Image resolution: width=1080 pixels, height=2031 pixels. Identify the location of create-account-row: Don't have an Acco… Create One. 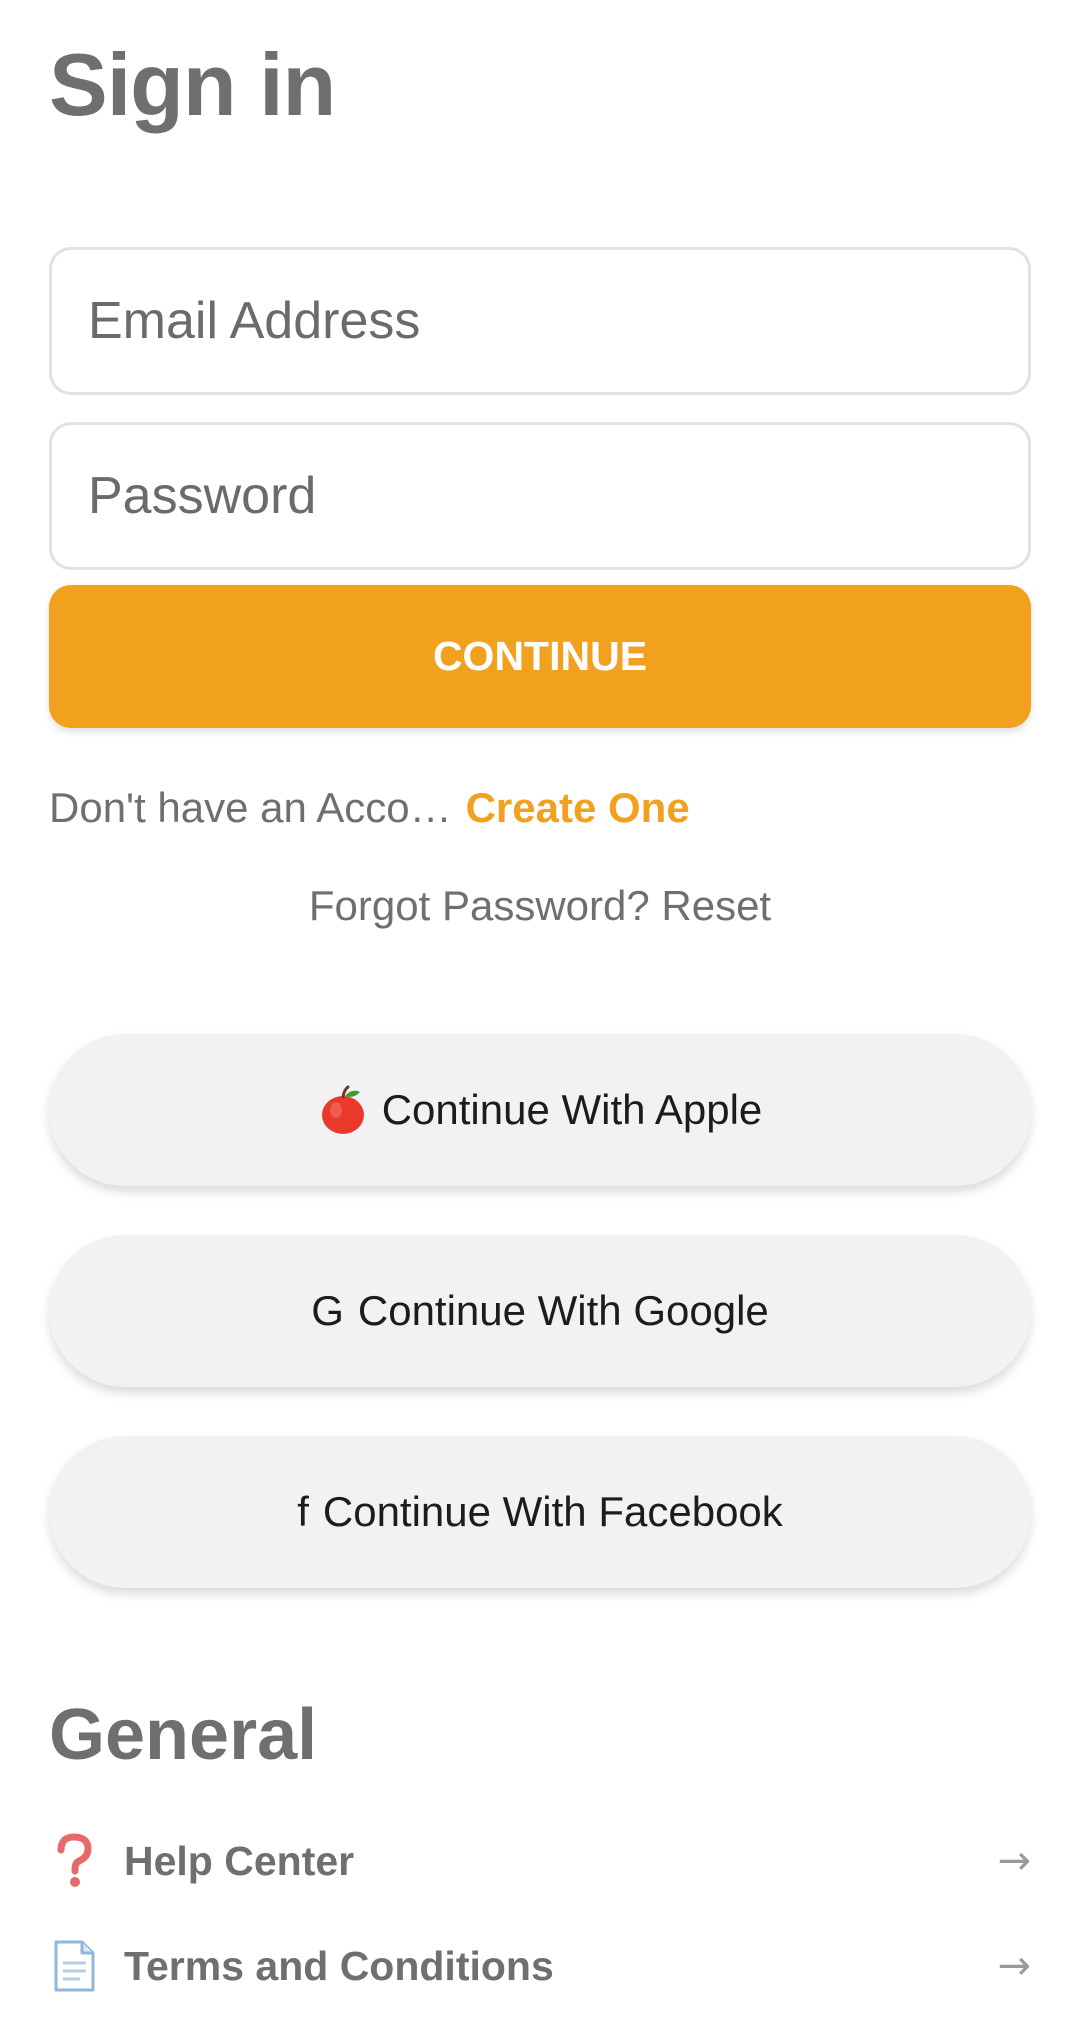
(369, 808).